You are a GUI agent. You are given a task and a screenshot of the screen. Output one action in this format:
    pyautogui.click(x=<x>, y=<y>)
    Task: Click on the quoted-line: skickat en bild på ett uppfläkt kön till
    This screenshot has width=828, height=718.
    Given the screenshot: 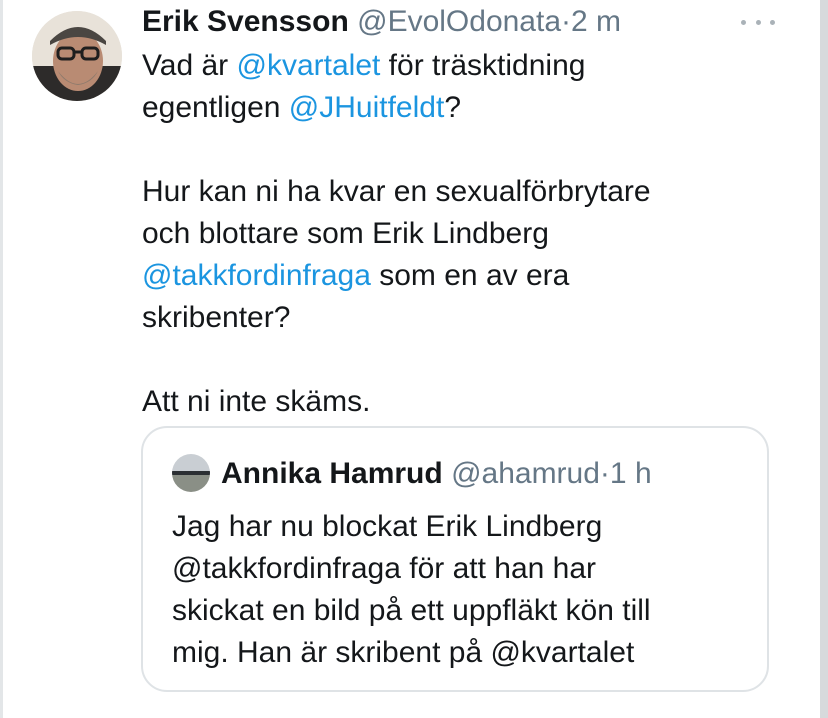 What is the action you would take?
    pyautogui.click(x=411, y=610)
    